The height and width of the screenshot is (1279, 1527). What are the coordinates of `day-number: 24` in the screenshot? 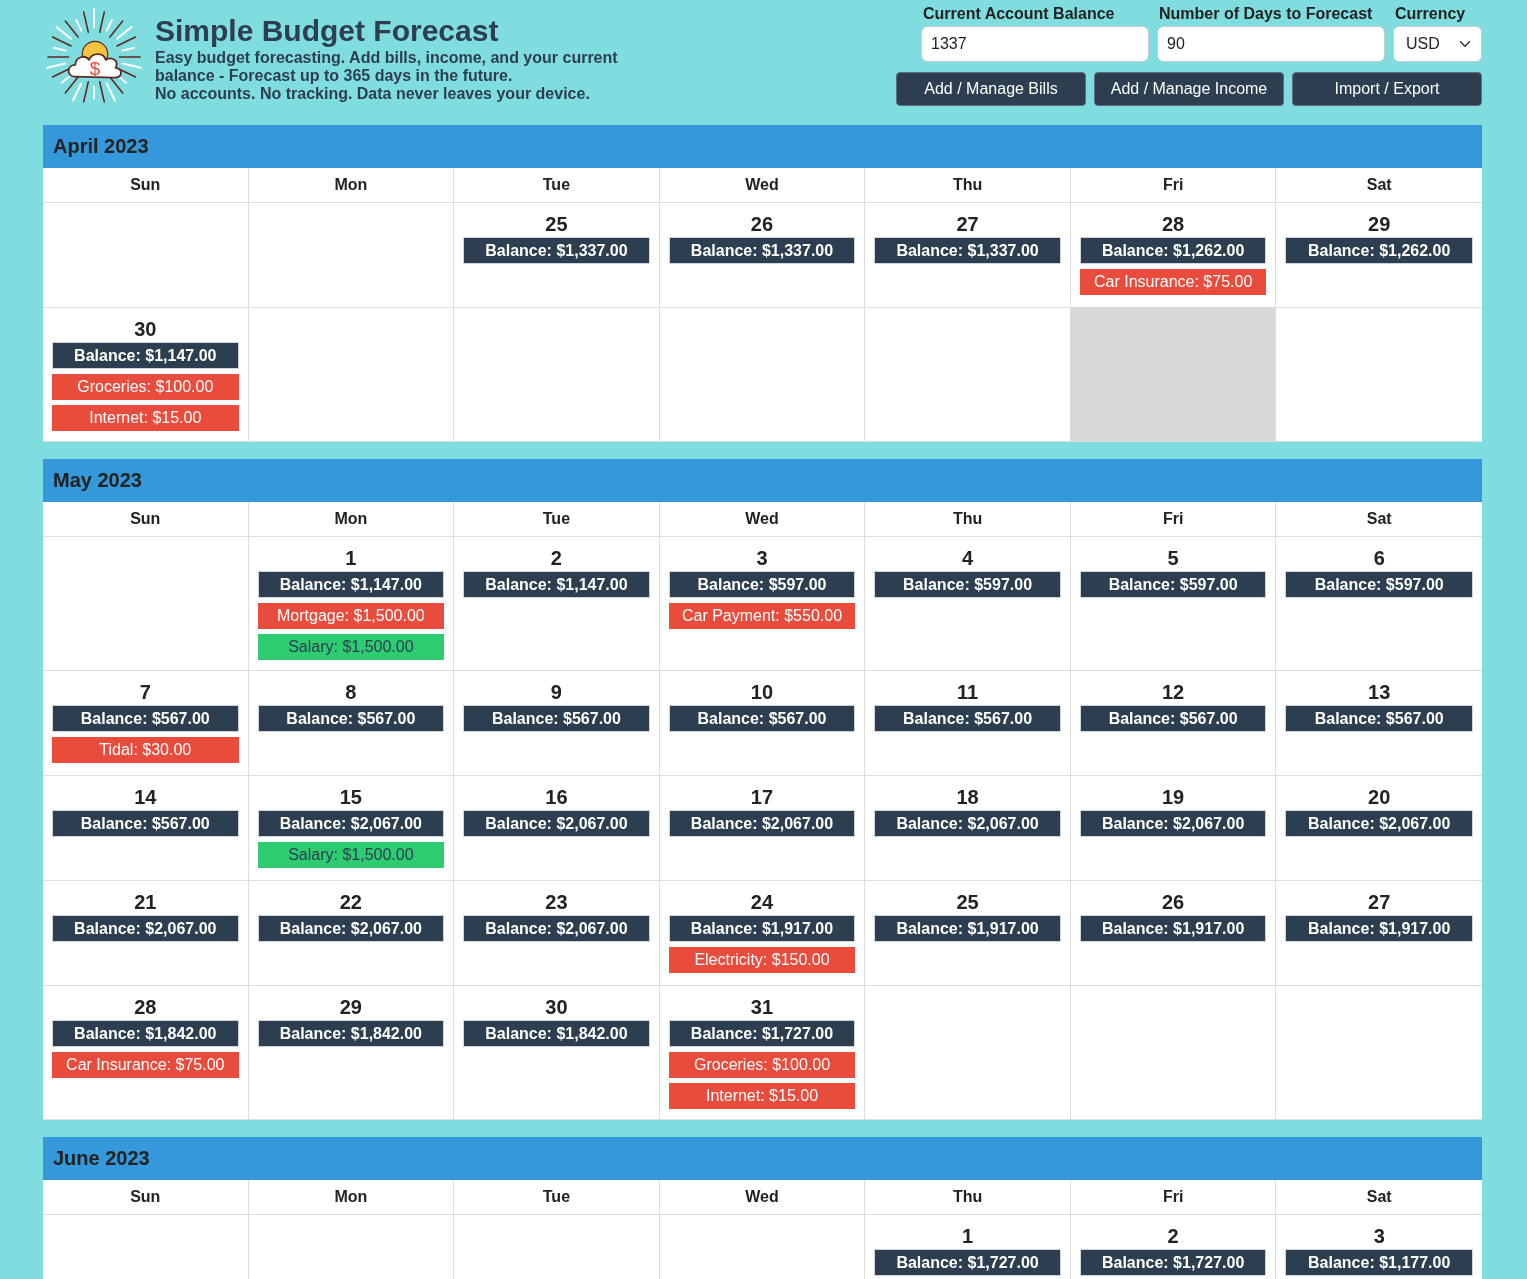 It's located at (762, 902).